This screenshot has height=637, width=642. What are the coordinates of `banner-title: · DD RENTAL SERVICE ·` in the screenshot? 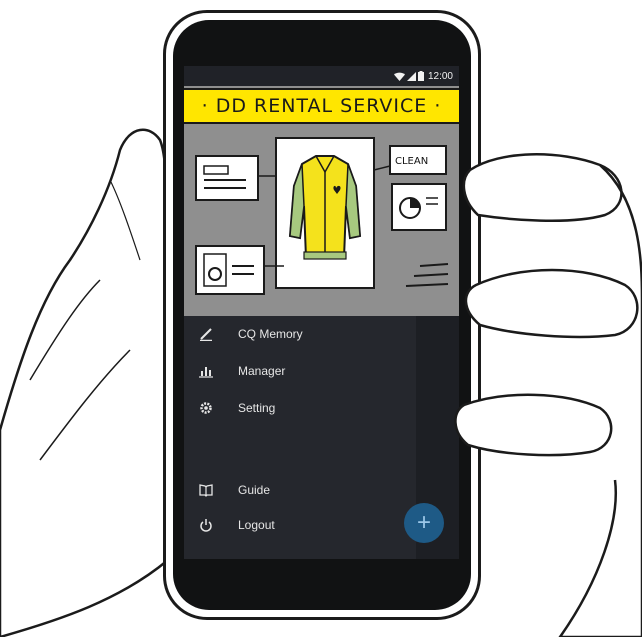 It's located at (321, 106).